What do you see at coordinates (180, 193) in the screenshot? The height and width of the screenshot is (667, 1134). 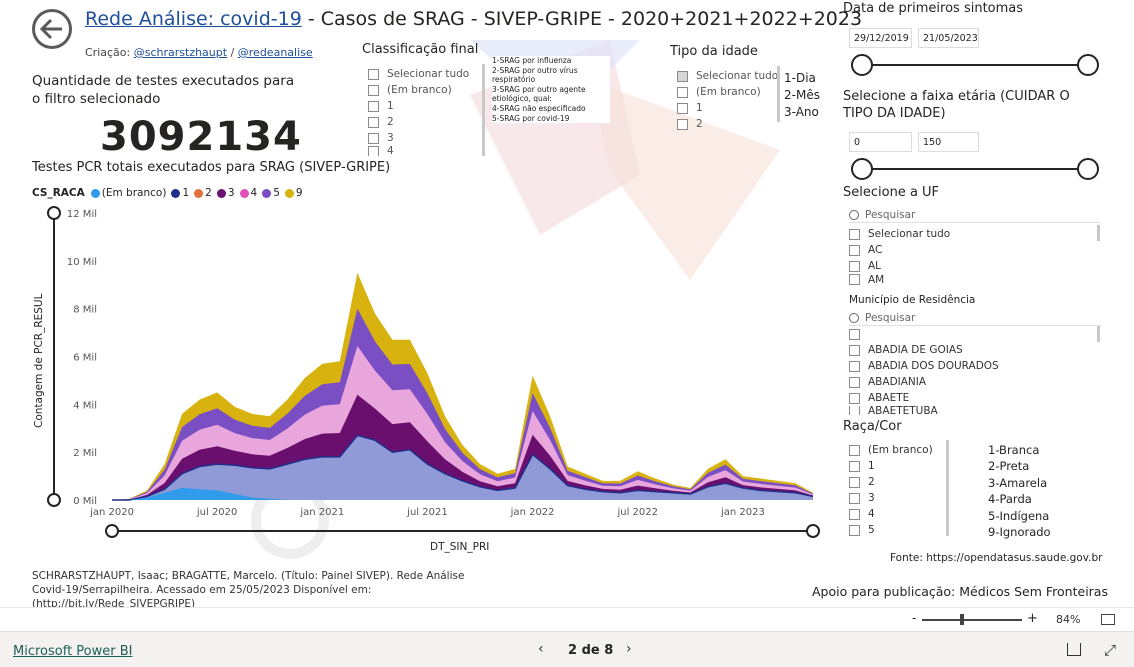 I see `legend-item: 1` at bounding box center [180, 193].